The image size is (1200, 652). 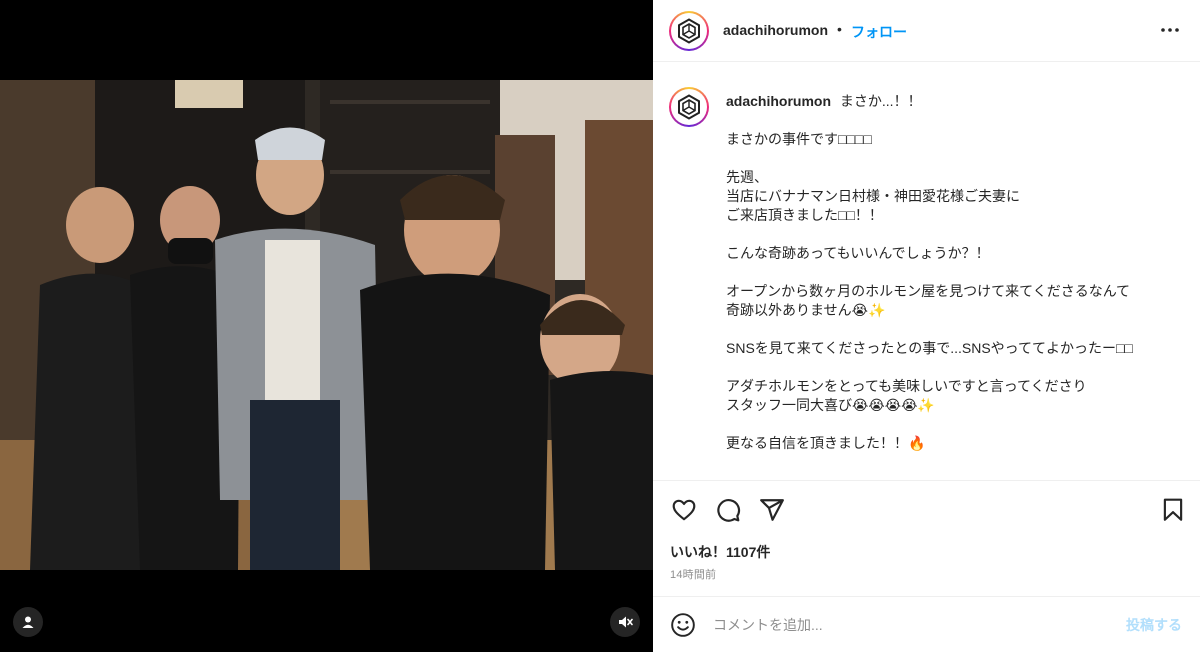 What do you see at coordinates (956, 120) in the screenshot?
I see `caption-gap` at bounding box center [956, 120].